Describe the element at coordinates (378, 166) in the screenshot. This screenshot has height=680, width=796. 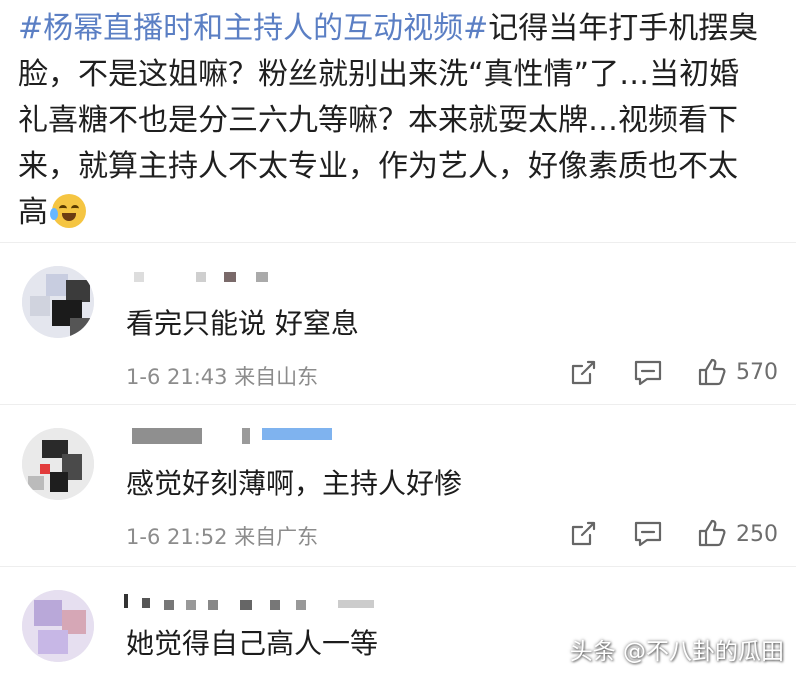
I see `post-line-4: 来，就算主持人不太专业，作为艺人，好像素质也不太` at that location.